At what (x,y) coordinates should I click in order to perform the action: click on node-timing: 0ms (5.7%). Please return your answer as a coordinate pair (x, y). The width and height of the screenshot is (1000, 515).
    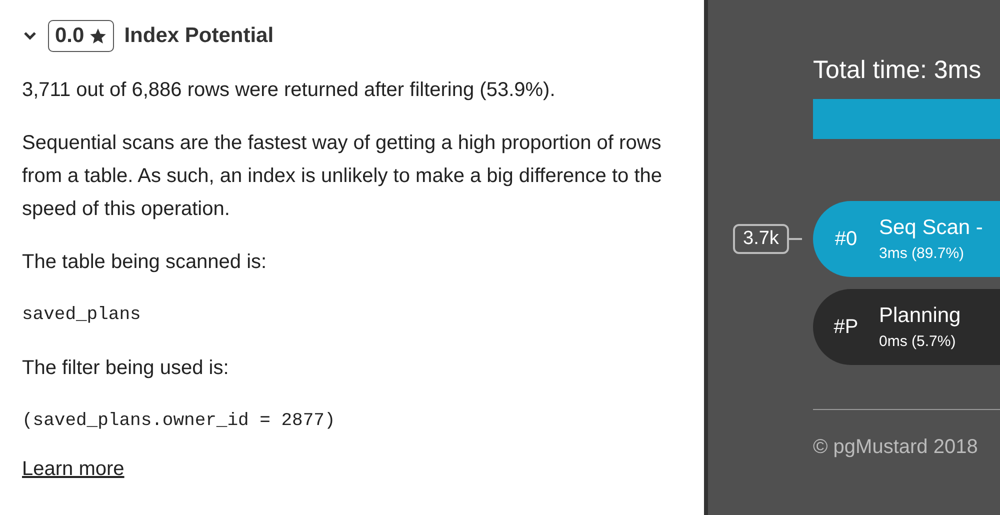
    Looking at the image, I should click on (918, 341).